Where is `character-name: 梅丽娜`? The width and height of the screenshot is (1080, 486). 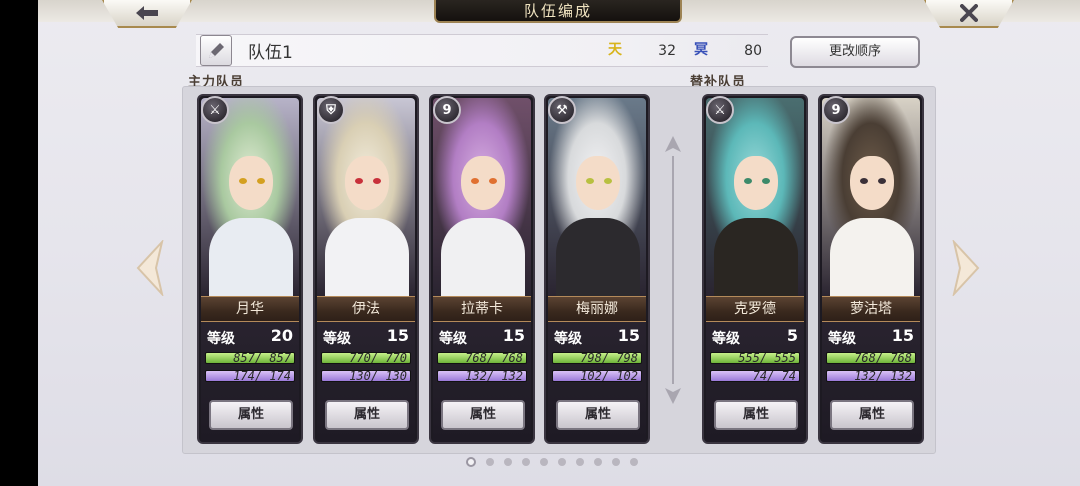
character-name: 梅丽娜 is located at coordinates (597, 309).